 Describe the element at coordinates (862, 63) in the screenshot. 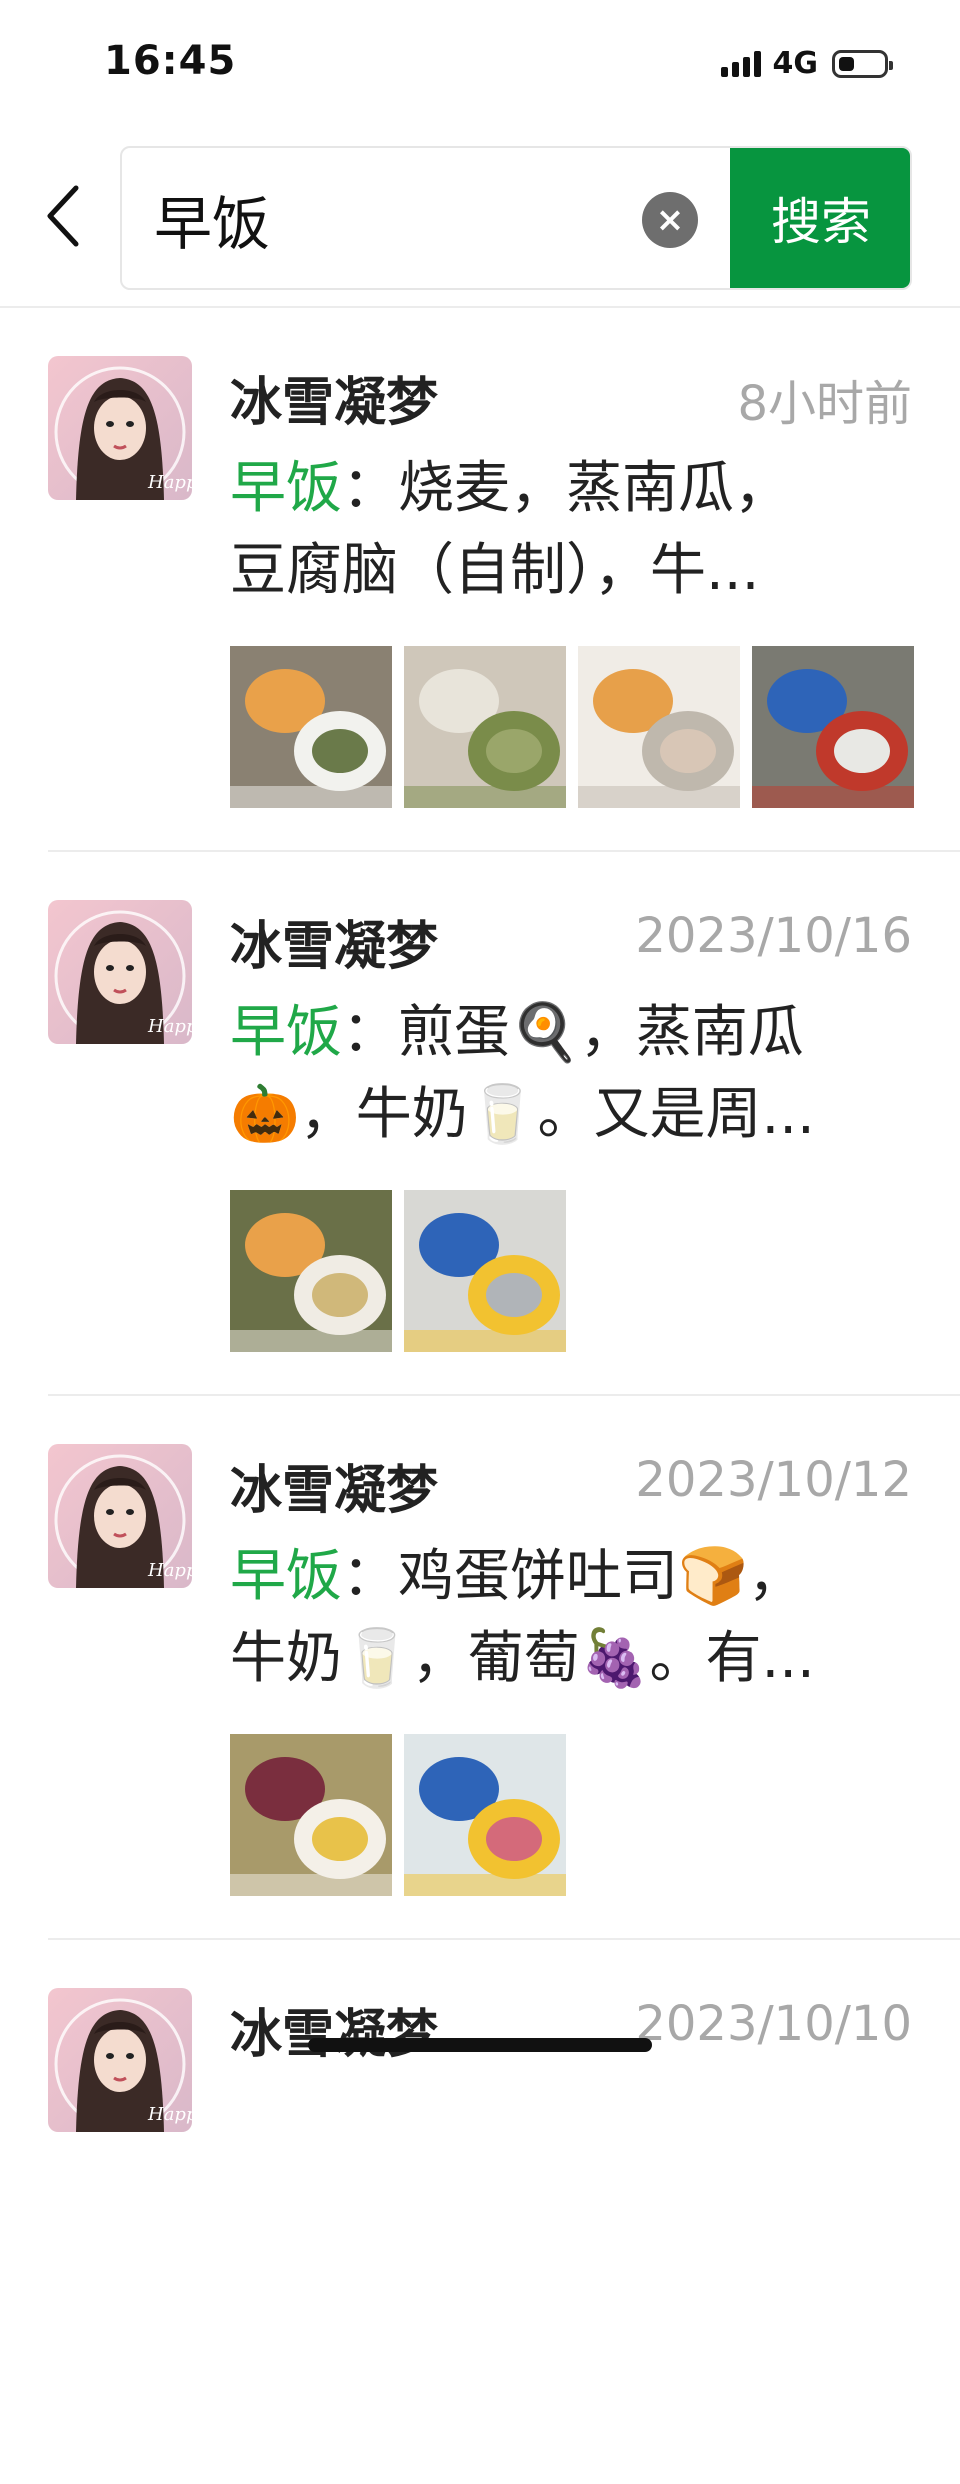

I see `battery-icon` at that location.